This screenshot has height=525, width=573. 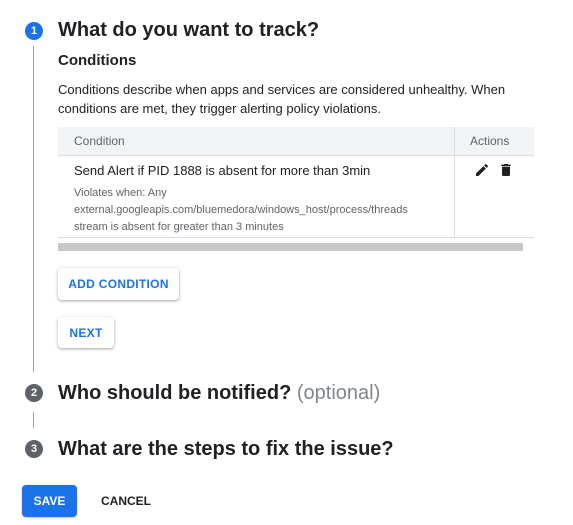 What do you see at coordinates (506, 170) in the screenshot?
I see `delete-icon` at bounding box center [506, 170].